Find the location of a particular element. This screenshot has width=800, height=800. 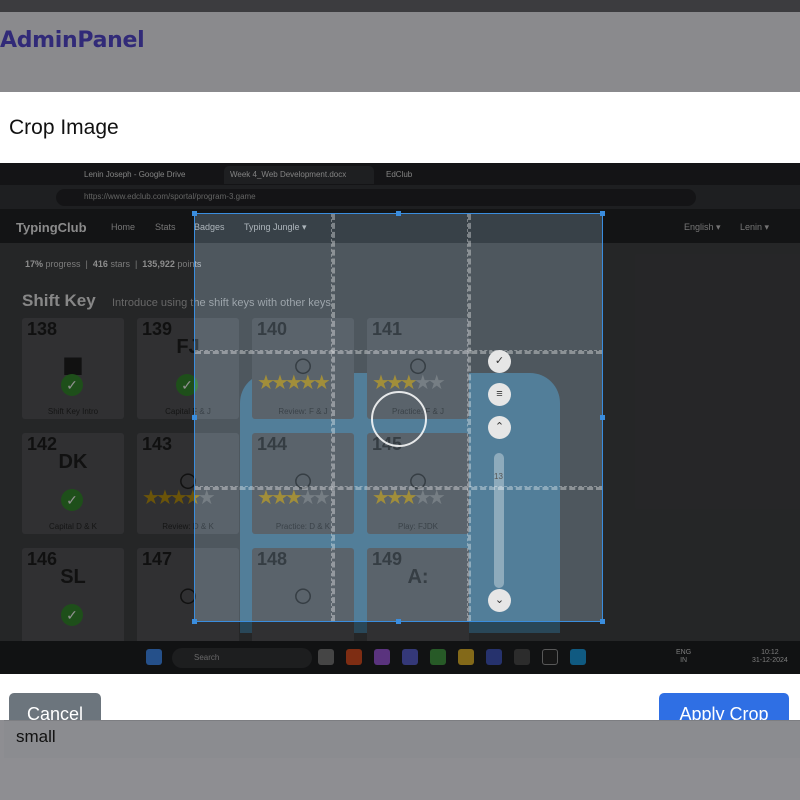

crop-handle-ne is located at coordinates (602, 213).